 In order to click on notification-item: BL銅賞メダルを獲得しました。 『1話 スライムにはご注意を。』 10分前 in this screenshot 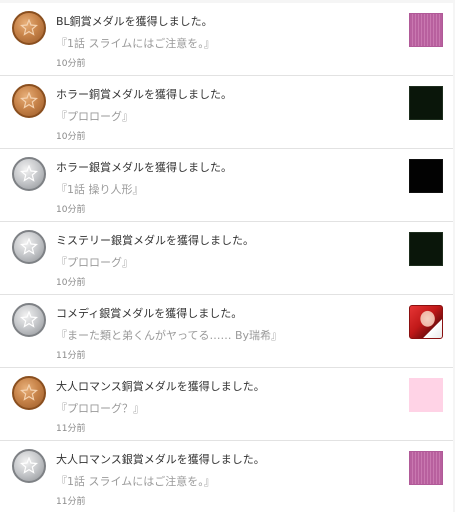, I will do `click(226, 39)`.